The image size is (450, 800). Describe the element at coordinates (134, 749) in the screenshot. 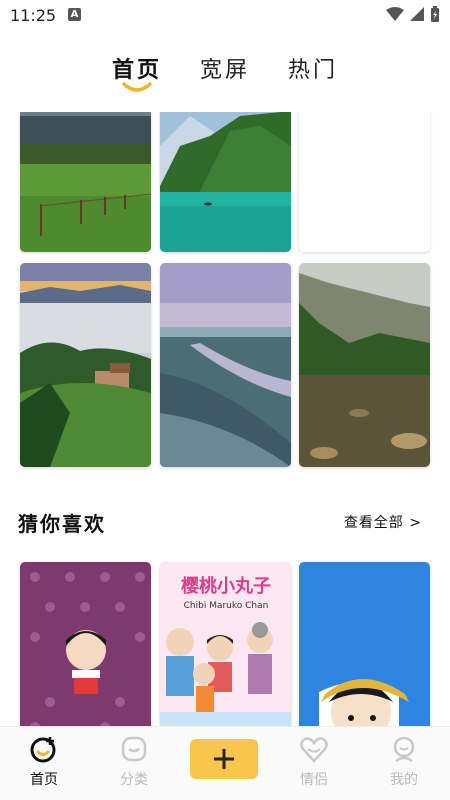

I see `category-icon` at that location.